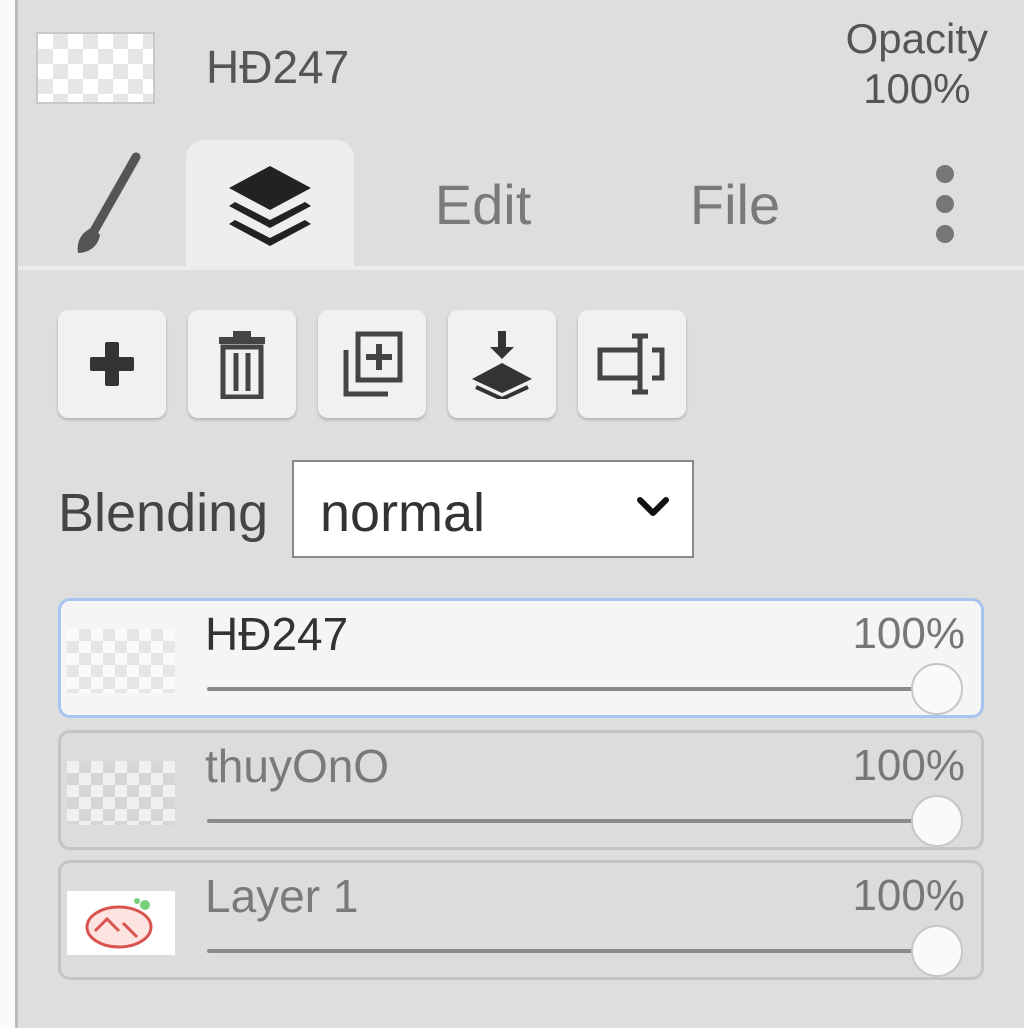 Image resolution: width=1024 pixels, height=1028 pixels. I want to click on layer-row: thuyOnO 100%, so click(521, 790).